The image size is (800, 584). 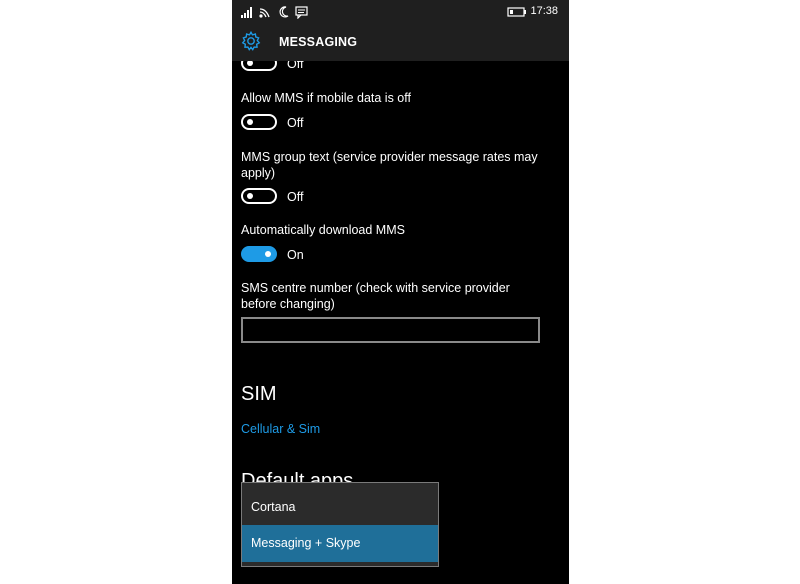 I want to click on moon-icon, so click(x=284, y=12).